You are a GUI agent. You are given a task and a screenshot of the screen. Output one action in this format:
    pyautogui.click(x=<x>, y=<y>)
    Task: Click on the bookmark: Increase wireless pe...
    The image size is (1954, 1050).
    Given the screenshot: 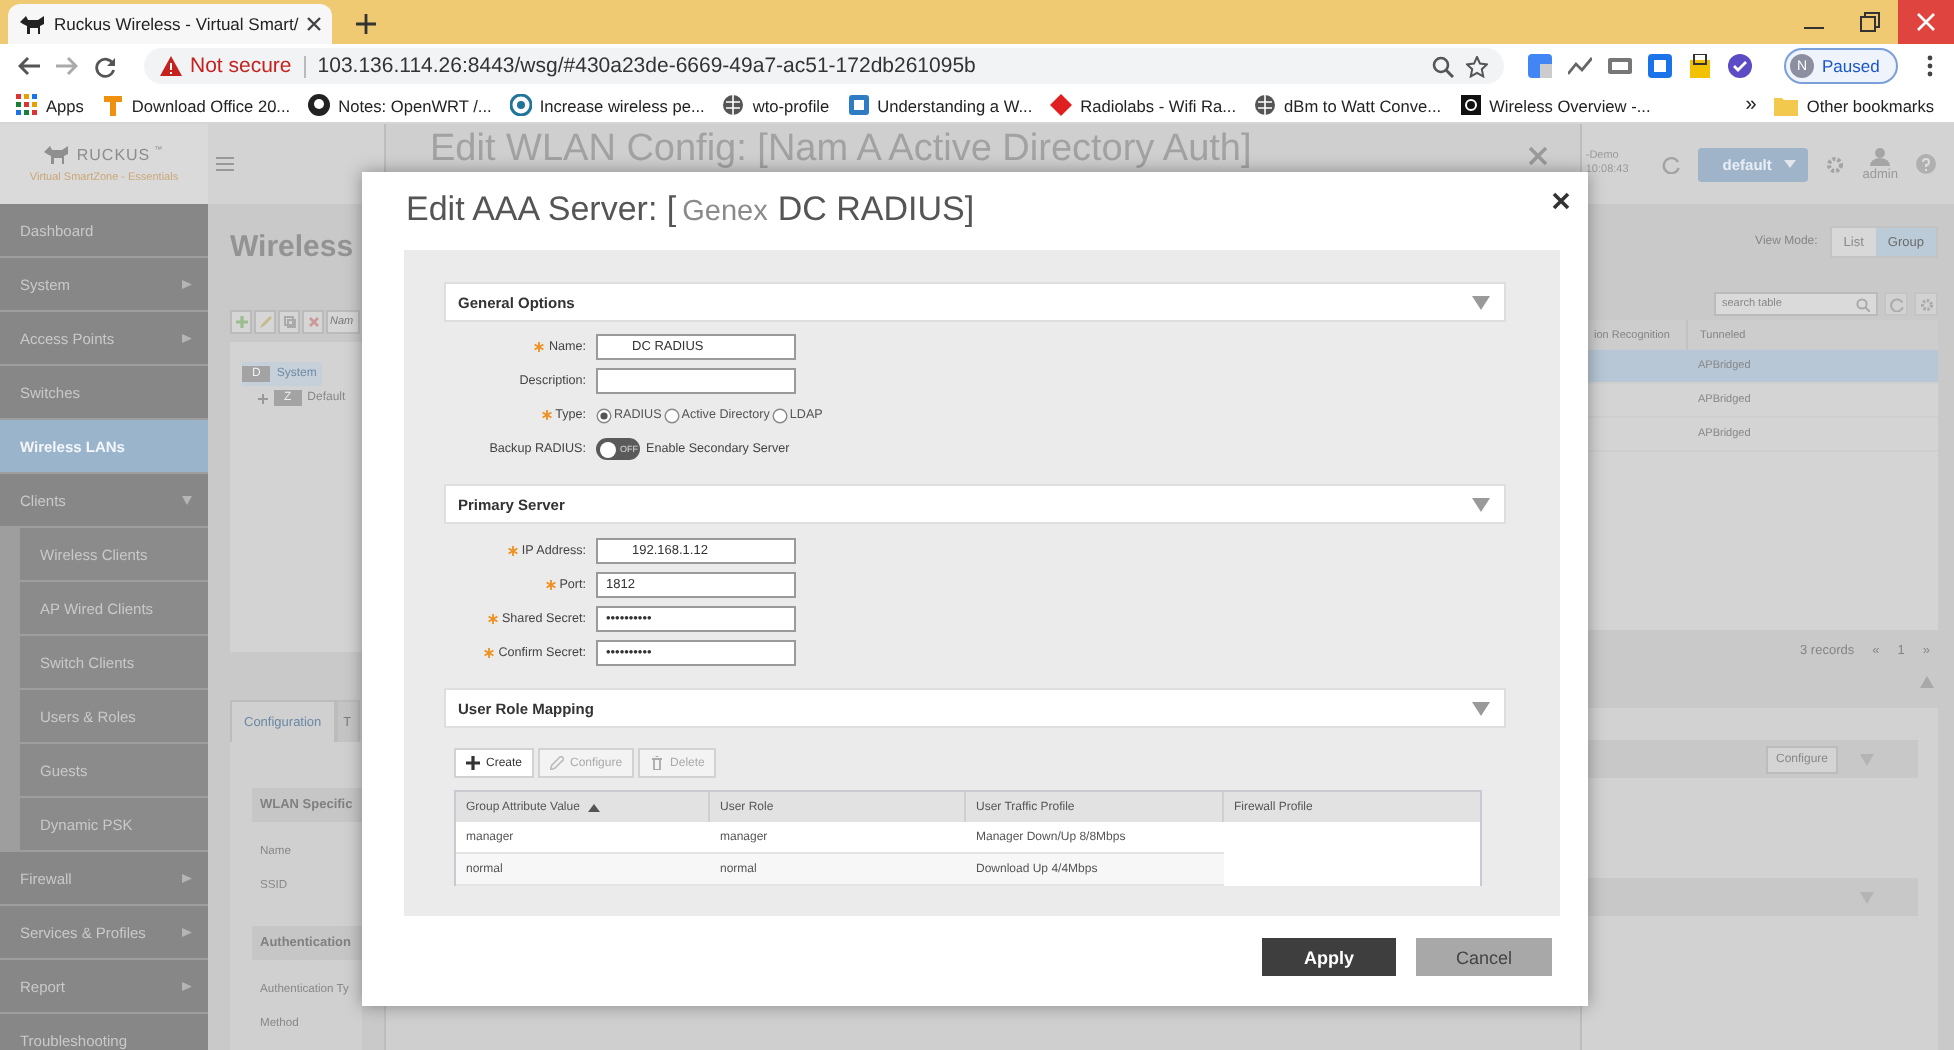 What is the action you would take?
    pyautogui.click(x=607, y=105)
    